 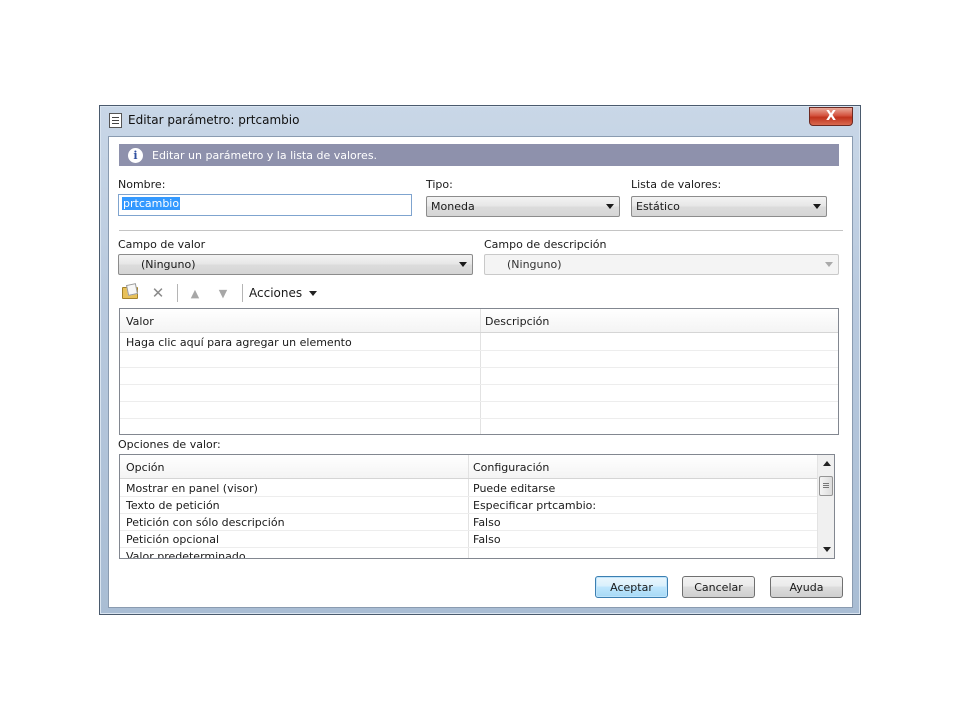 I want to click on campo-descripcion-label: Campo de descripción, so click(x=545, y=244).